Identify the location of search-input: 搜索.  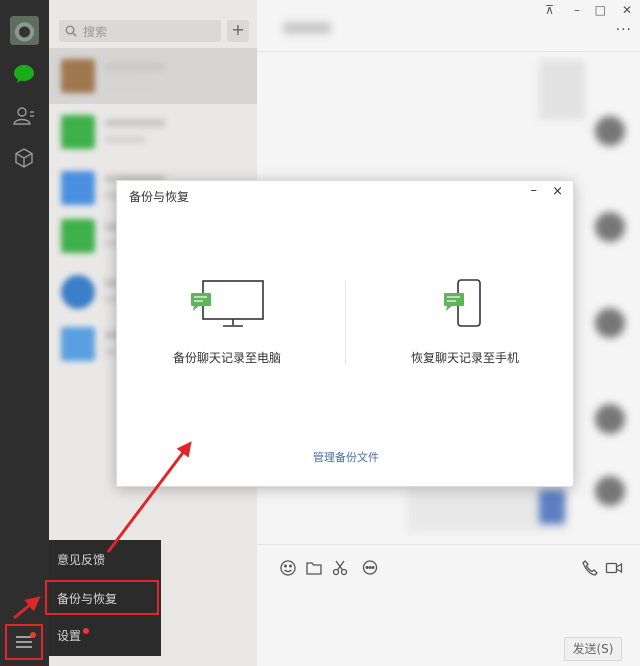
(95, 31).